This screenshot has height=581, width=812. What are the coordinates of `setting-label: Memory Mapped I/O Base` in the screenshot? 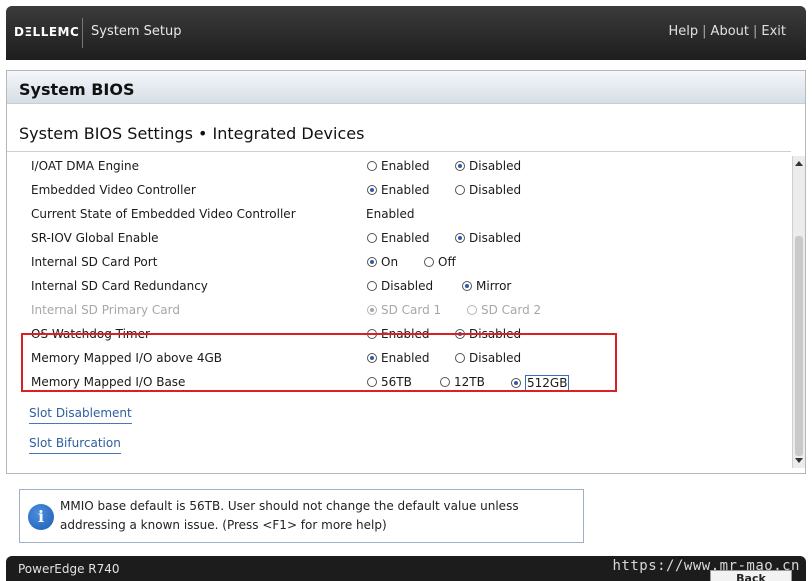 It's located at (110, 382).